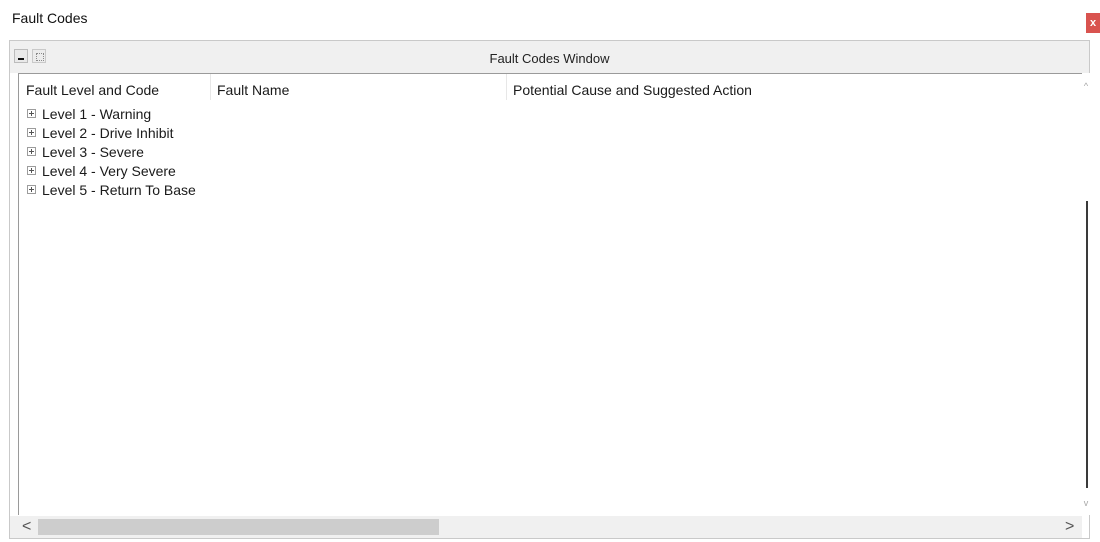  Describe the element at coordinates (1087, 344) in the screenshot. I see `vertical-scroll-thumb` at that location.